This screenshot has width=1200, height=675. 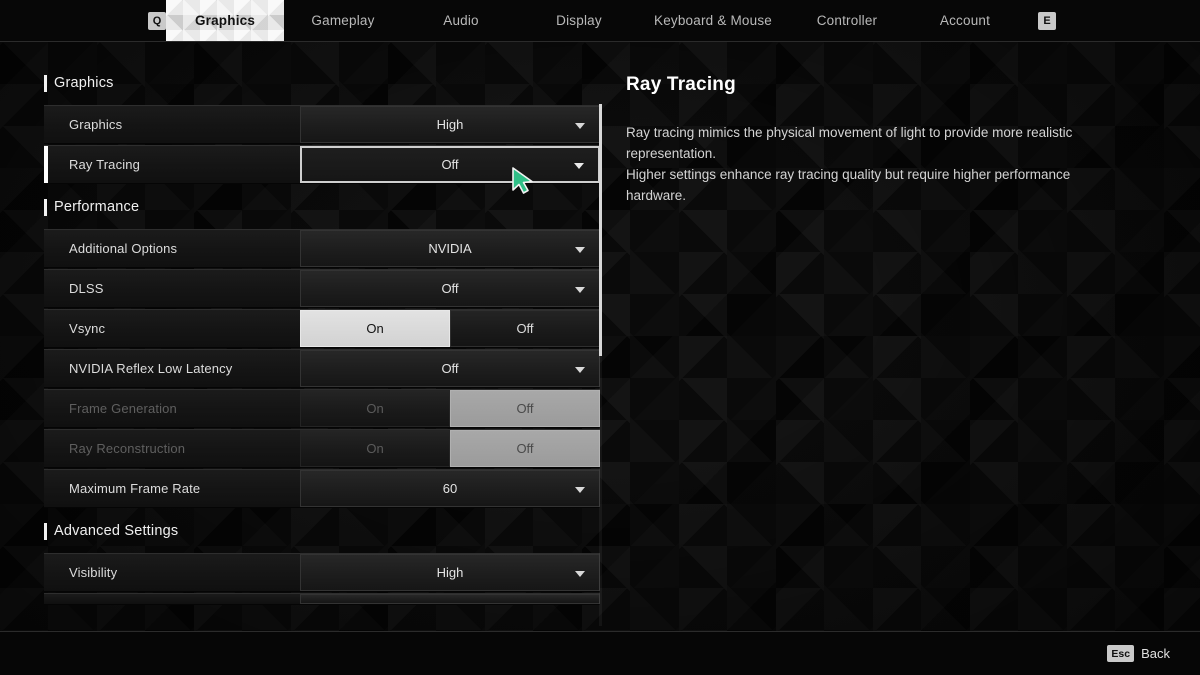 I want to click on setting-label: Visibility, so click(x=93, y=572).